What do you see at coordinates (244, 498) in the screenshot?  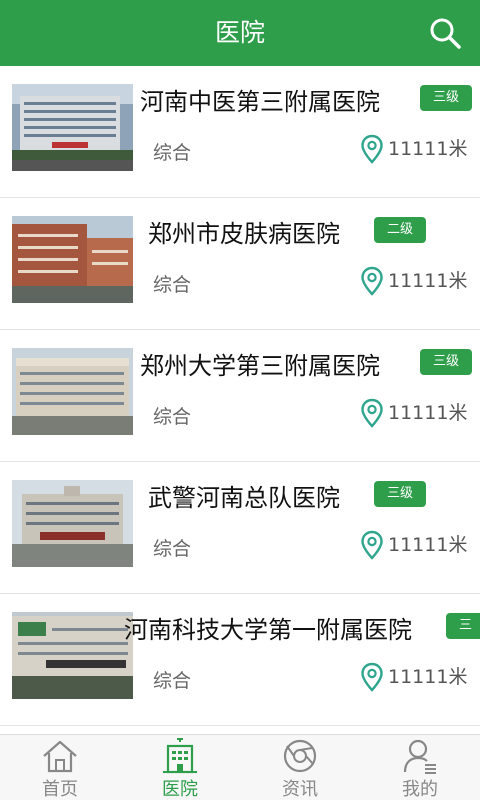 I see `hospital-name: 武警河南总队医院` at bounding box center [244, 498].